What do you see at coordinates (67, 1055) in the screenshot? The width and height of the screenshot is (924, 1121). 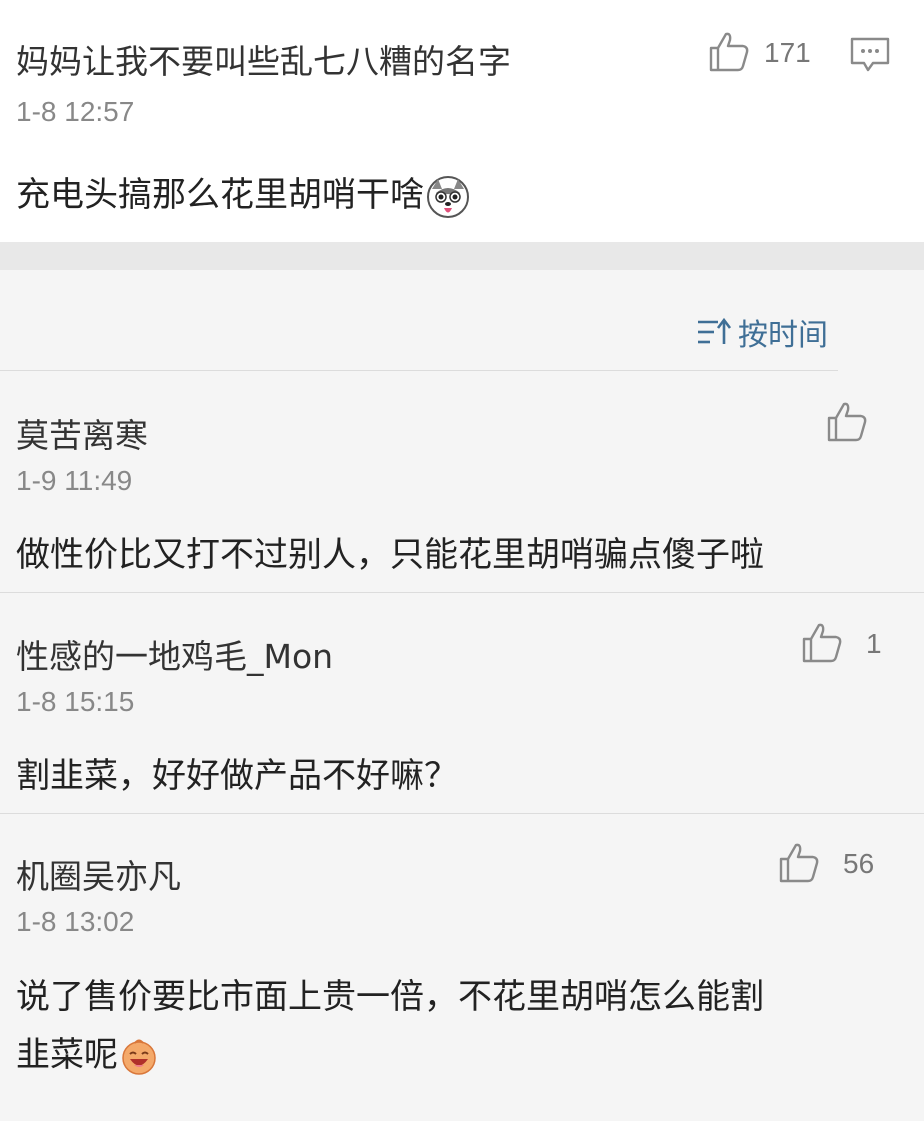 I see `reply-text-line2-content: 韭菜呢` at bounding box center [67, 1055].